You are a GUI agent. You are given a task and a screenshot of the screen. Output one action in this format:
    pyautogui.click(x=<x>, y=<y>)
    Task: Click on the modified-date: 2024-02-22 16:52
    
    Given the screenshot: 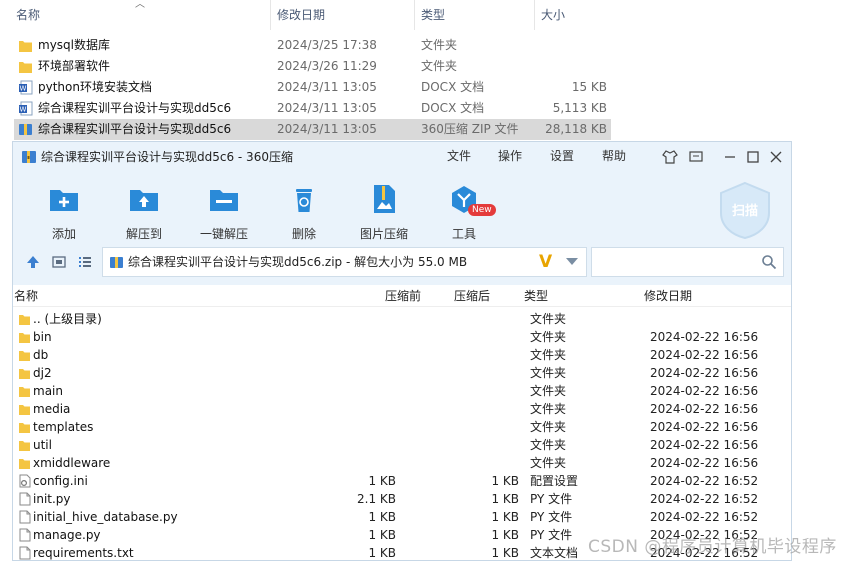 What is the action you would take?
    pyautogui.click(x=704, y=481)
    